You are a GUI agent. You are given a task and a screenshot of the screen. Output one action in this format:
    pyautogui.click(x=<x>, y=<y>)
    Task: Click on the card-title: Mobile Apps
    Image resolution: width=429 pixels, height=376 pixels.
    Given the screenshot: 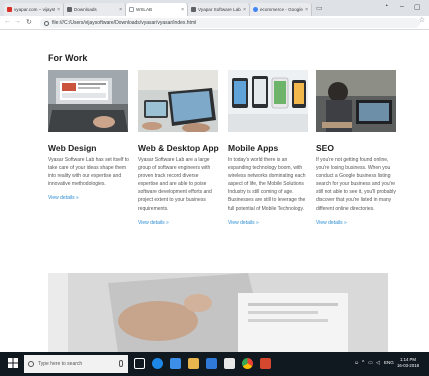 What is the action you would take?
    pyautogui.click(x=253, y=148)
    